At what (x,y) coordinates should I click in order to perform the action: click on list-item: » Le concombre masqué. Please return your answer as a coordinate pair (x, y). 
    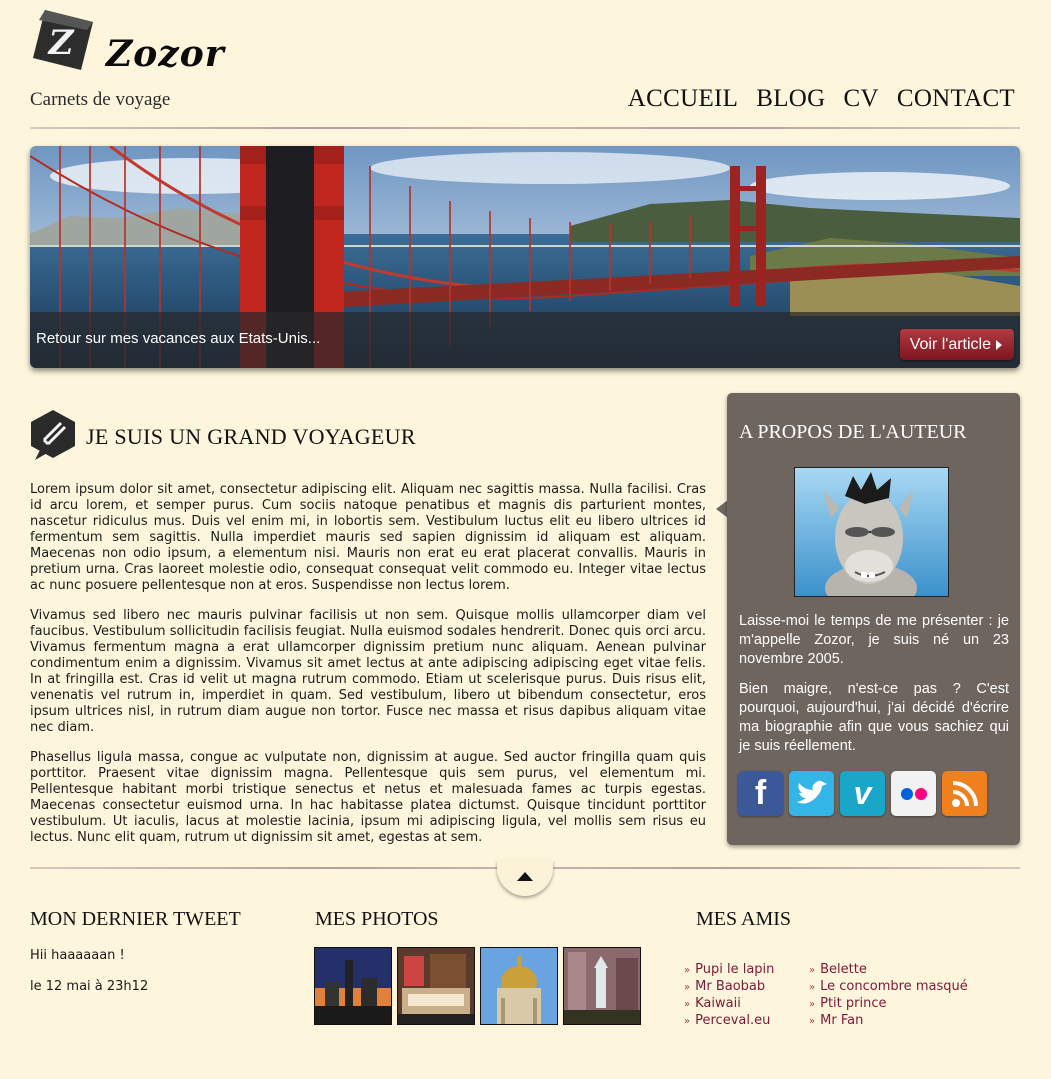
    Looking at the image, I should click on (888, 987).